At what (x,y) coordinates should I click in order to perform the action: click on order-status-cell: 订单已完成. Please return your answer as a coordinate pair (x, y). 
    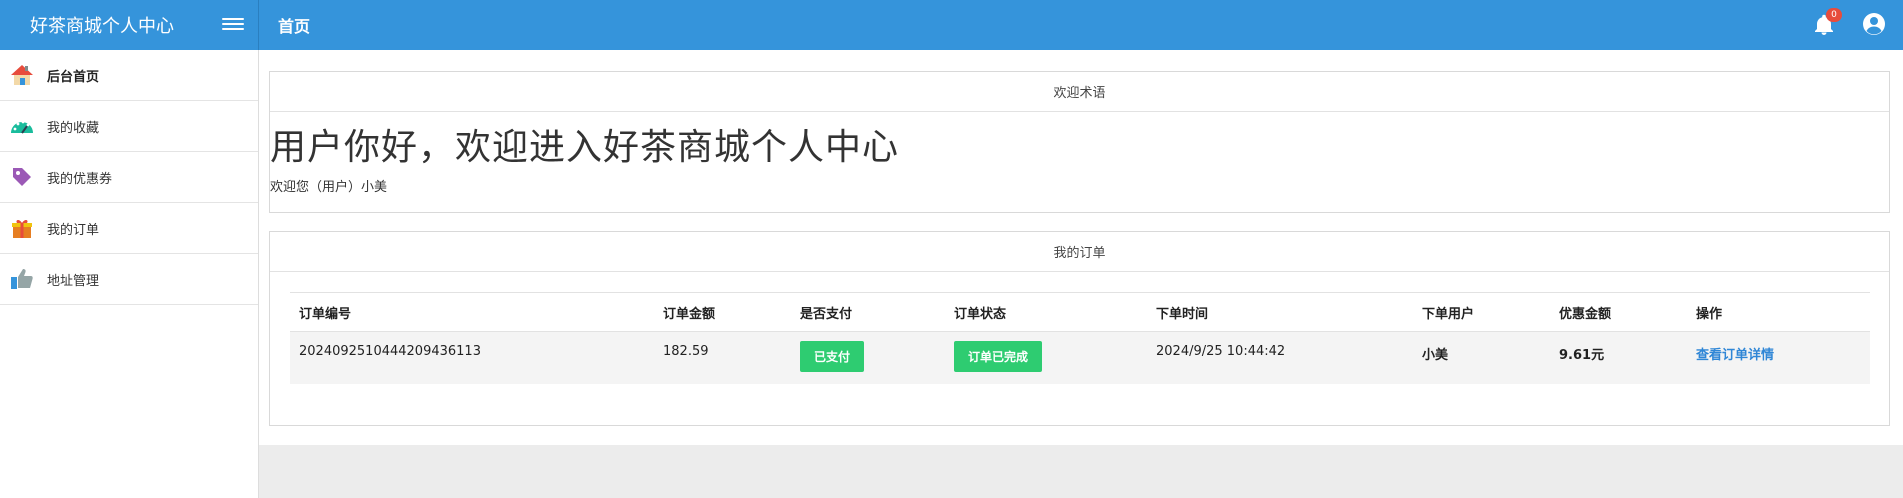
    Looking at the image, I should click on (1046, 357).